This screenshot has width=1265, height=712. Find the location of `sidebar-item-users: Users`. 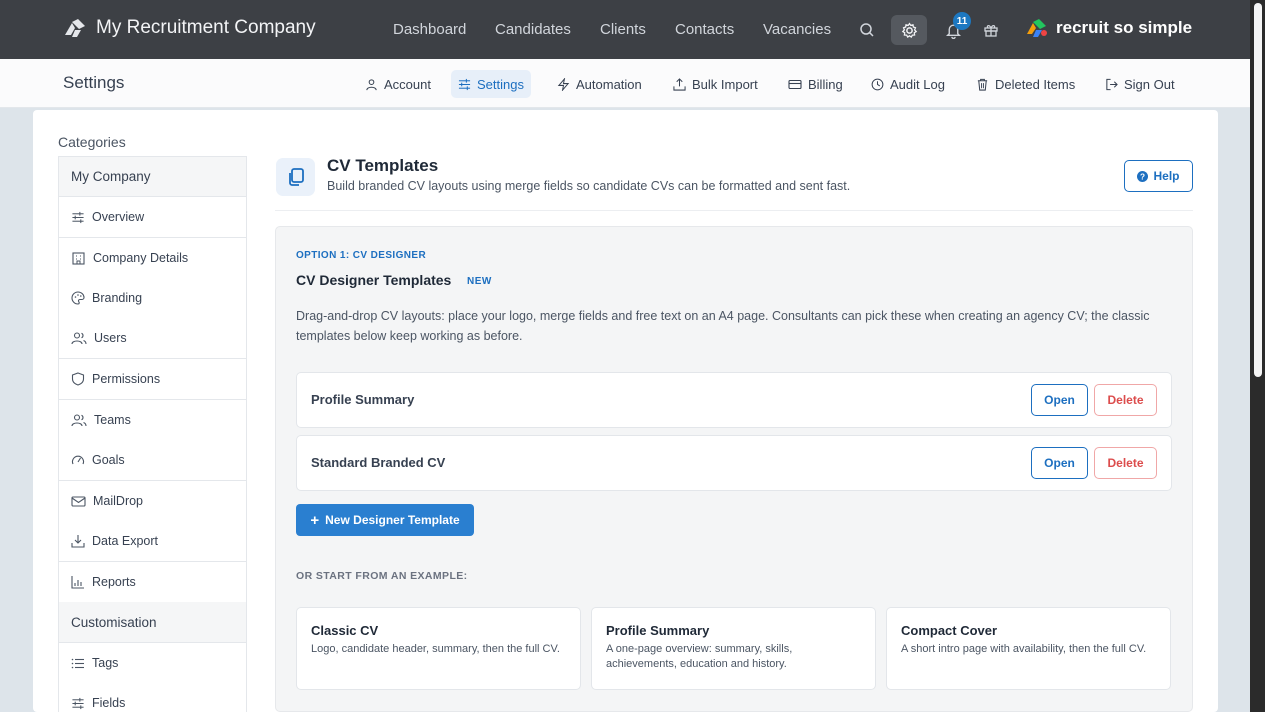

sidebar-item-users: Users is located at coordinates (152, 338).